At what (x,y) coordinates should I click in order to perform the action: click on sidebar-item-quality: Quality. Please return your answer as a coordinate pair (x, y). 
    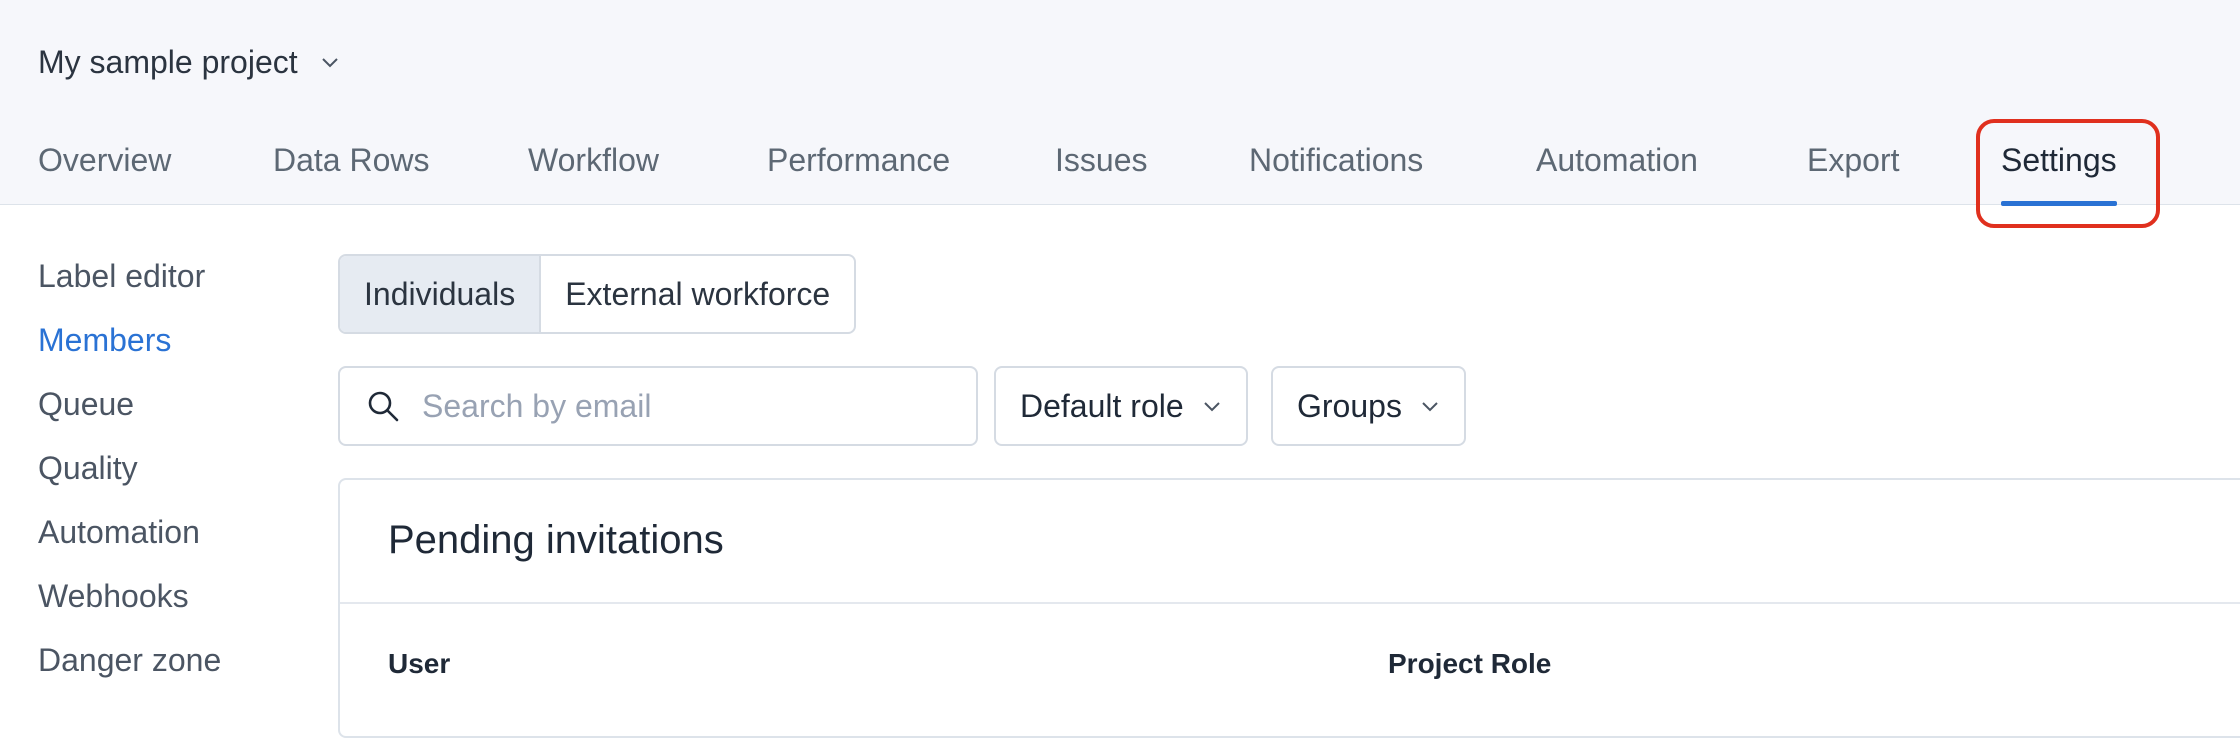
    Looking at the image, I should click on (88, 468).